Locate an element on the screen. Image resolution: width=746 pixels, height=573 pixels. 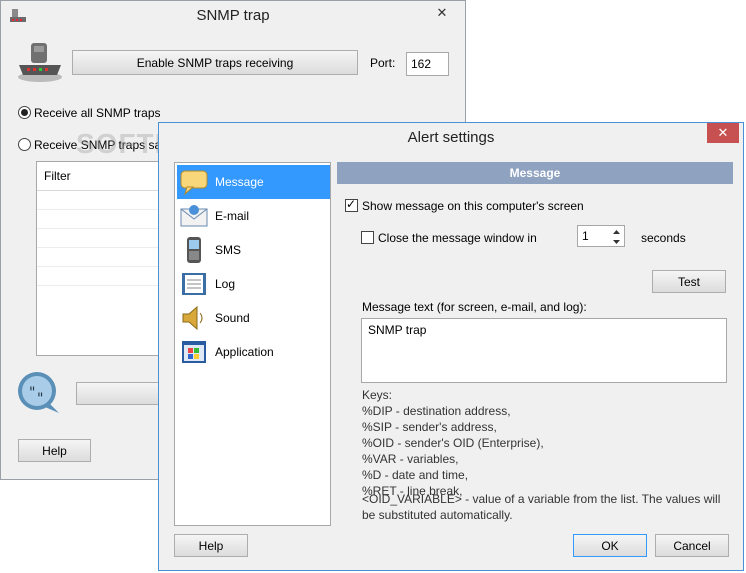
router-icon is located at coordinates (40, 61).